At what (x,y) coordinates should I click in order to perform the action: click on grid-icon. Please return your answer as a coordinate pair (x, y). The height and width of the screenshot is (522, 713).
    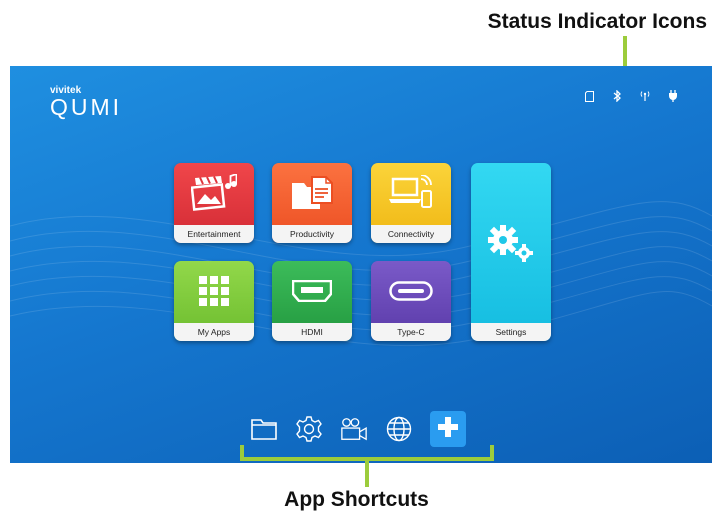
    Looking at the image, I should click on (214, 291).